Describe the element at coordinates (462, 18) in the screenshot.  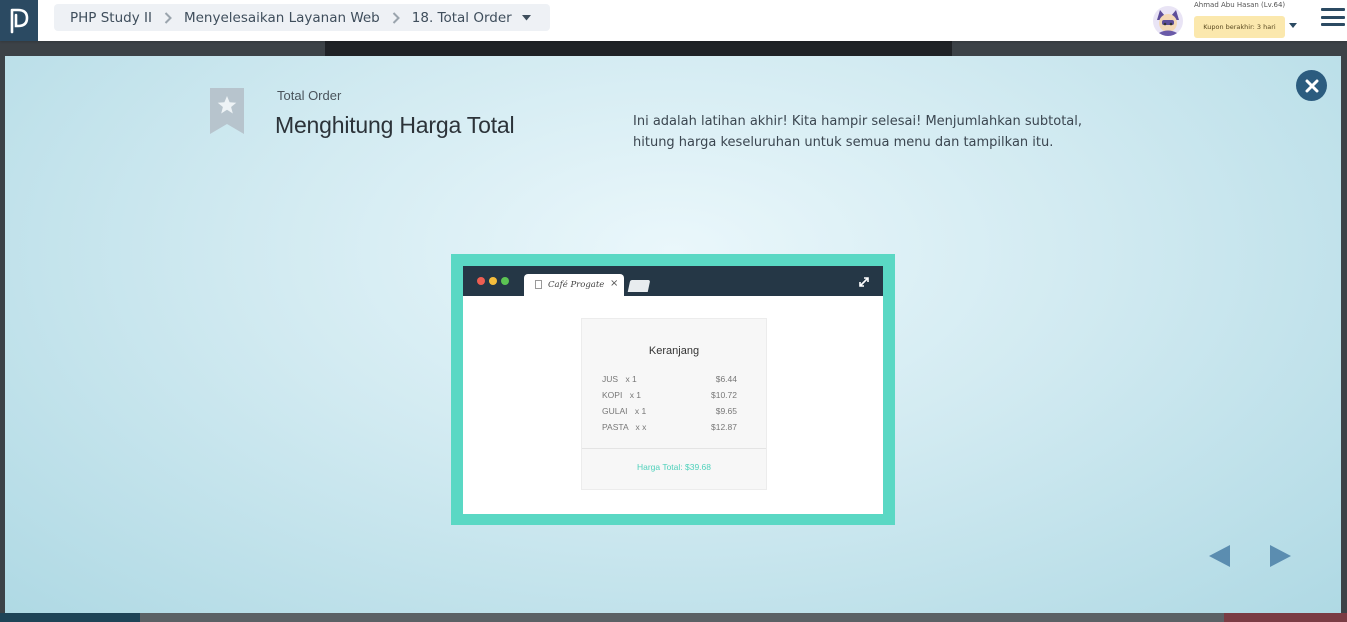
I see `breadcrumb-lesson: 18. Total Order` at that location.